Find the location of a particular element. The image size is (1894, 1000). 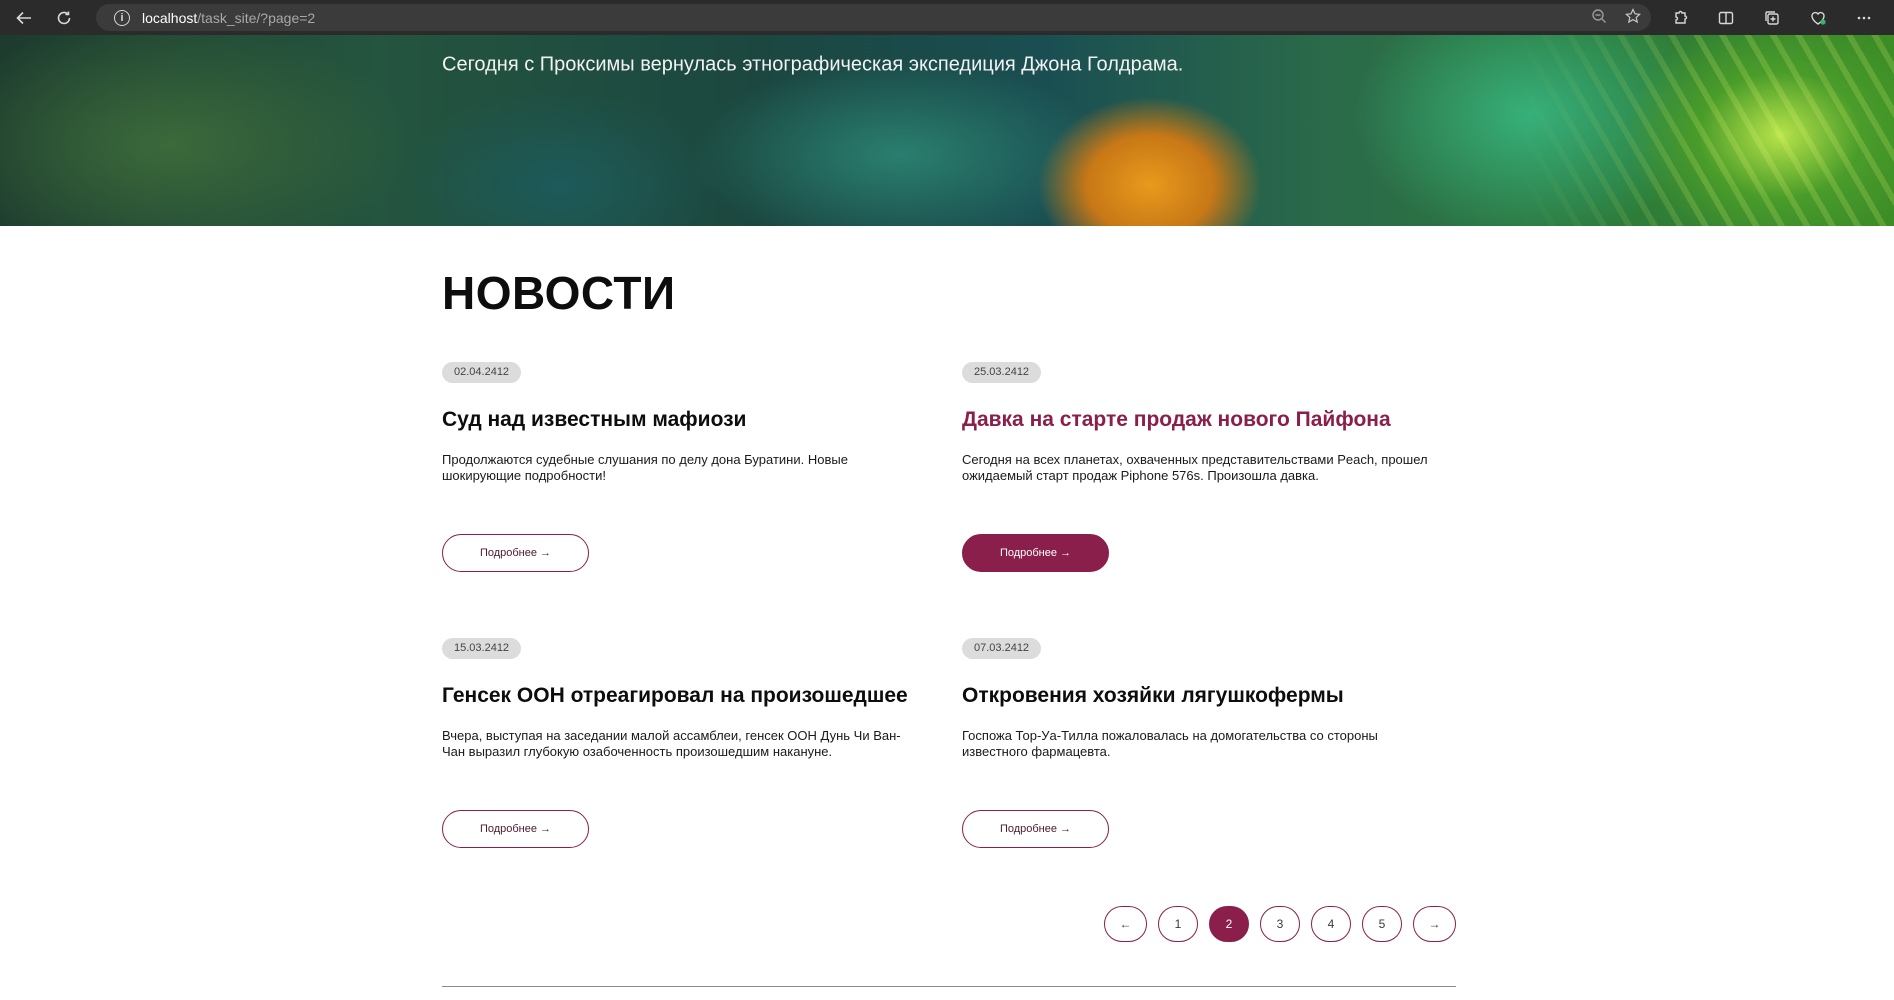

favorite-star-icon is located at coordinates (1633, 17).